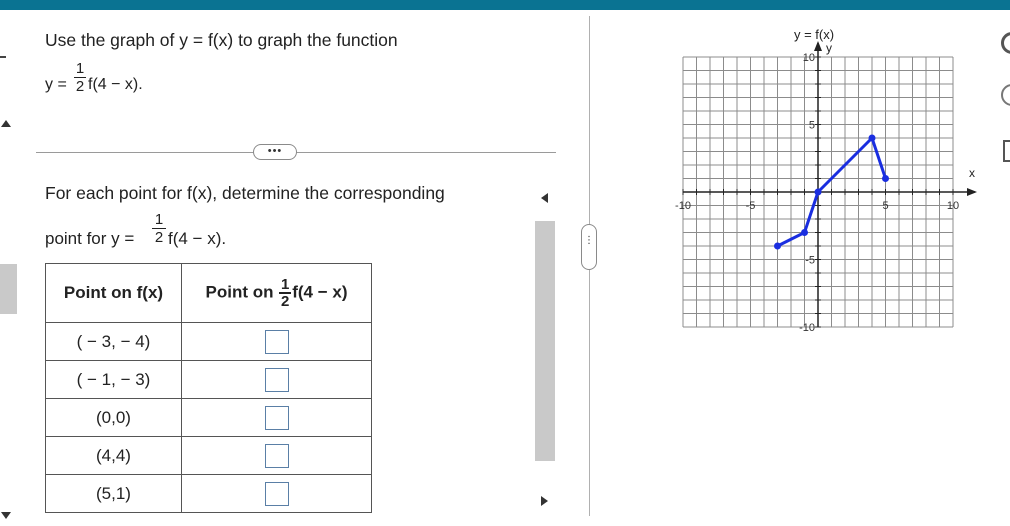 The width and height of the screenshot is (1010, 526). What do you see at coordinates (885, 206) in the screenshot?
I see `x-tick-label: 5` at bounding box center [885, 206].